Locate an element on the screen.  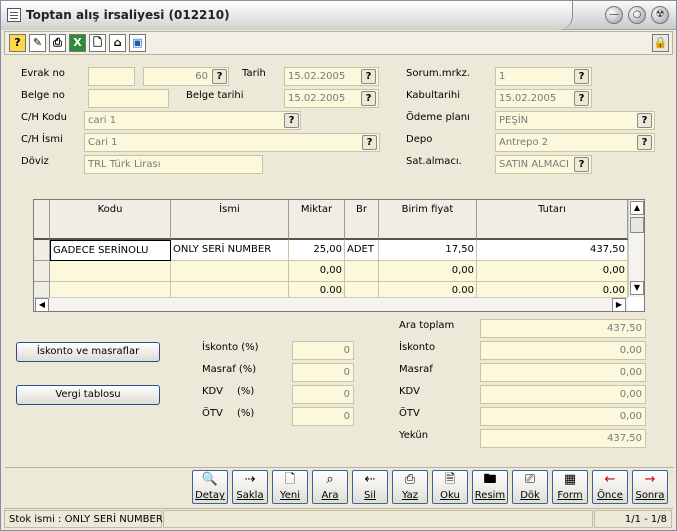
depo-lookup-icon: ? is located at coordinates (644, 142).